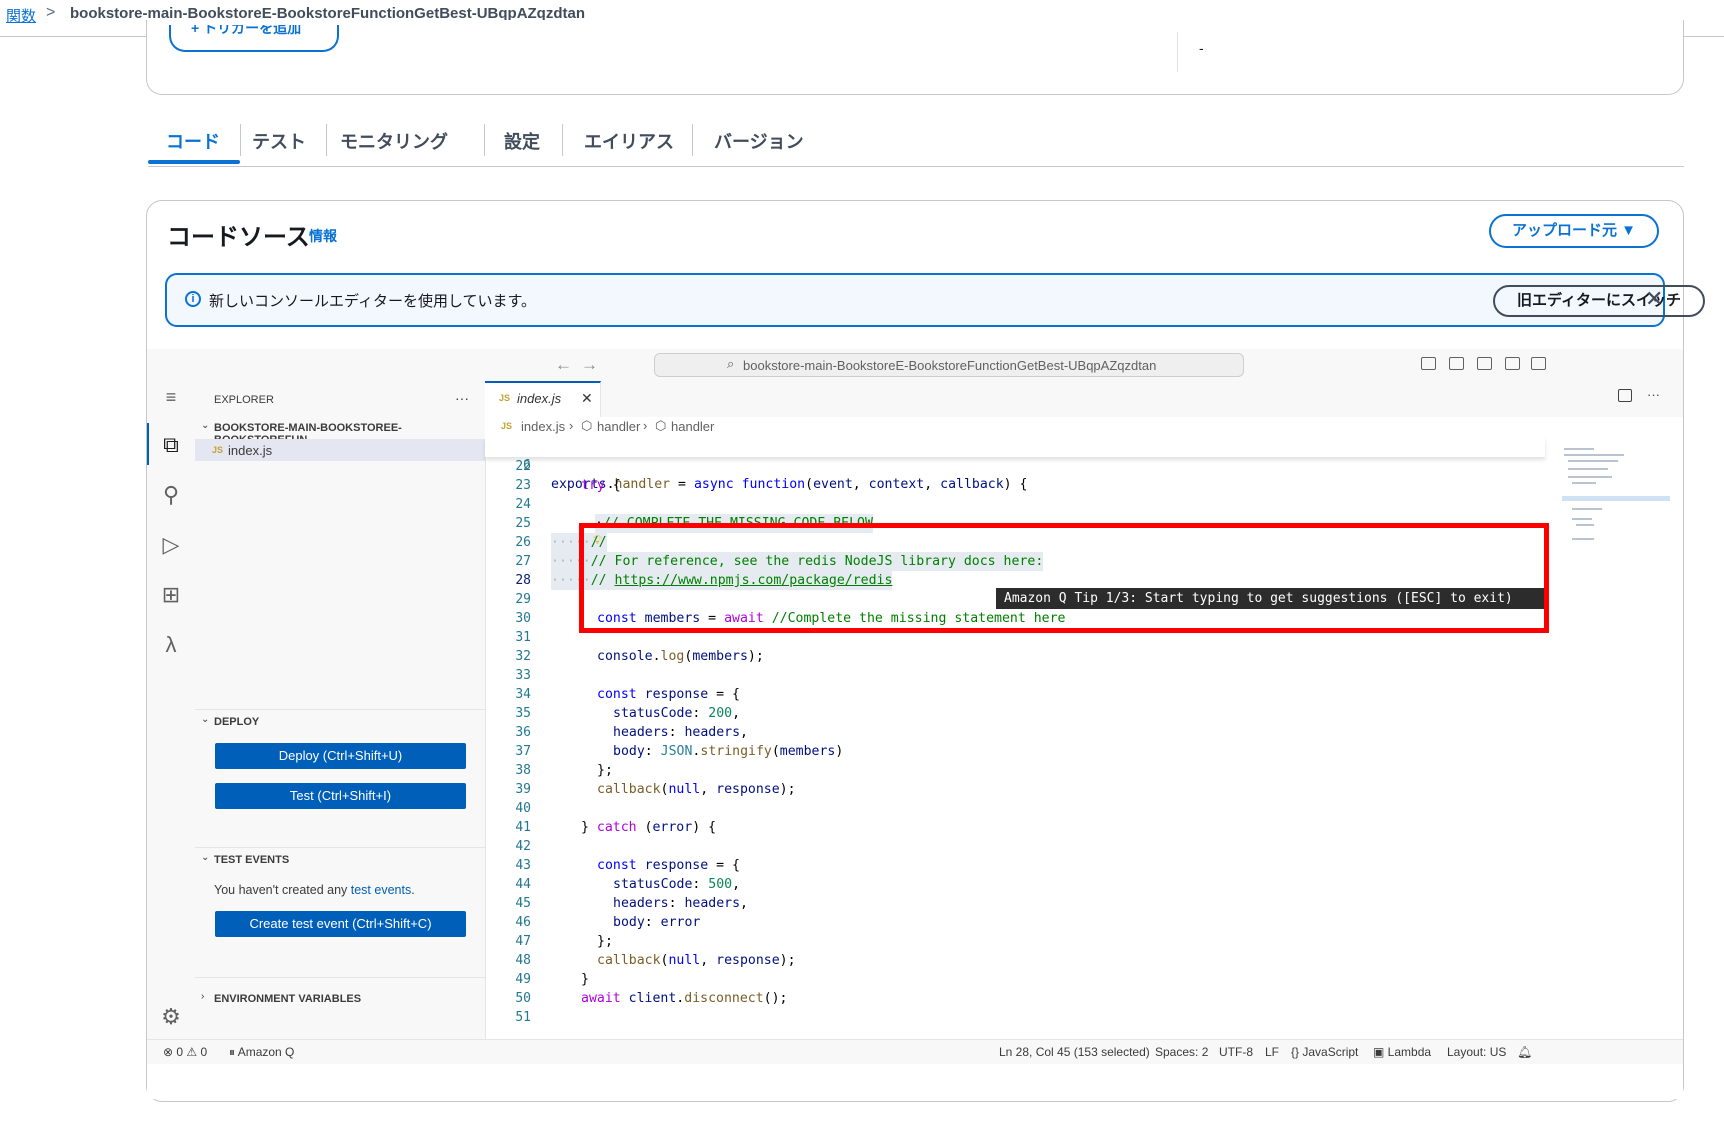 The width and height of the screenshot is (1724, 1125). I want to click on toggle-sidebar-icon, so click(1428, 363).